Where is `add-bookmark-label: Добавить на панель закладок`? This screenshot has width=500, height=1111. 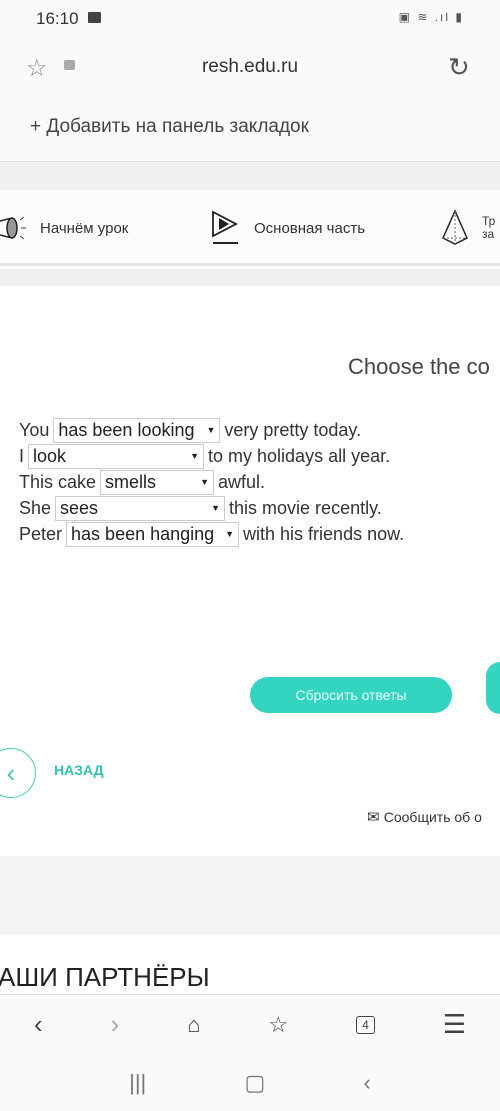 add-bookmark-label: Добавить на панель закладок is located at coordinates (177, 126).